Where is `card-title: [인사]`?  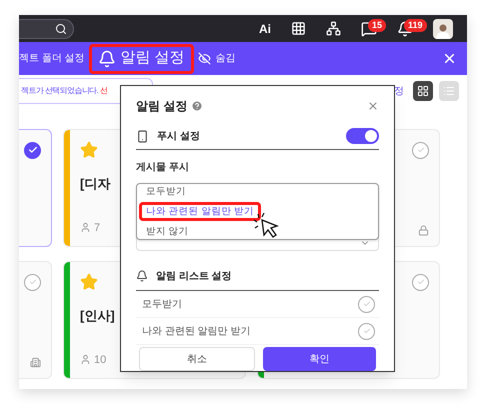 card-title: [인사] is located at coordinates (97, 316).